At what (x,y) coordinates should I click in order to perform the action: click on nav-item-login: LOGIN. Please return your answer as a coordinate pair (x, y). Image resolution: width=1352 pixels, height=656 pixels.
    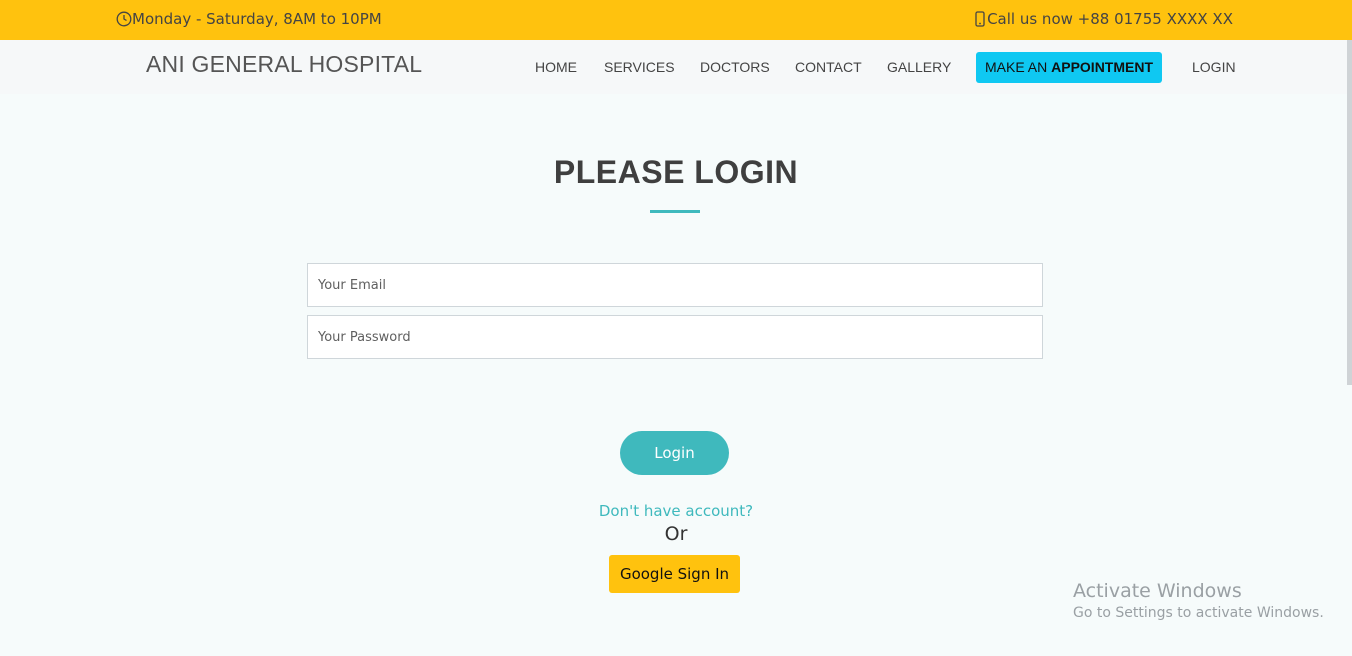
    Looking at the image, I should click on (1214, 67).